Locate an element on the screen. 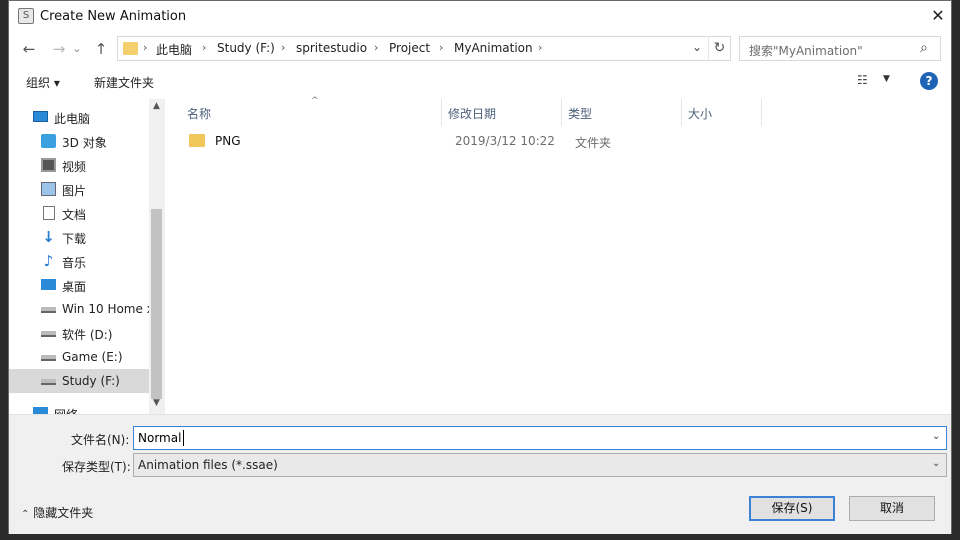 The image size is (960, 540). sidebar-item-software-drive: 软件 (D:) is located at coordinates (79, 333).